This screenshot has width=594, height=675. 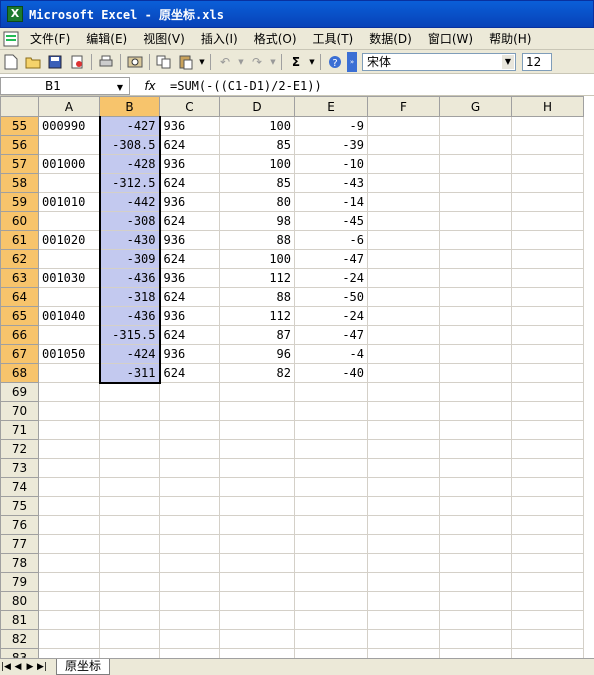 I want to click on row-header: 77, so click(x=19, y=544).